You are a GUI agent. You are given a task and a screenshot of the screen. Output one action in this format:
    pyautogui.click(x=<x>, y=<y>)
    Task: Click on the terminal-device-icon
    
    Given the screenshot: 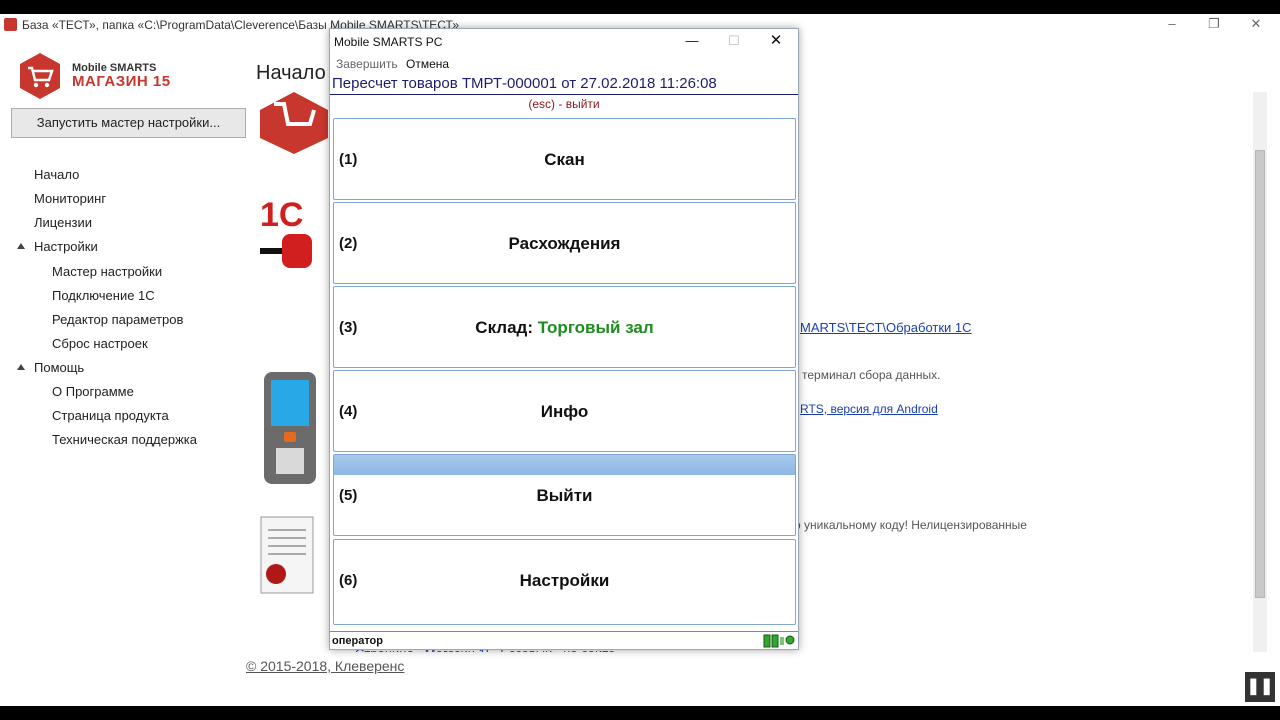 What is the action you would take?
    pyautogui.click(x=290, y=428)
    